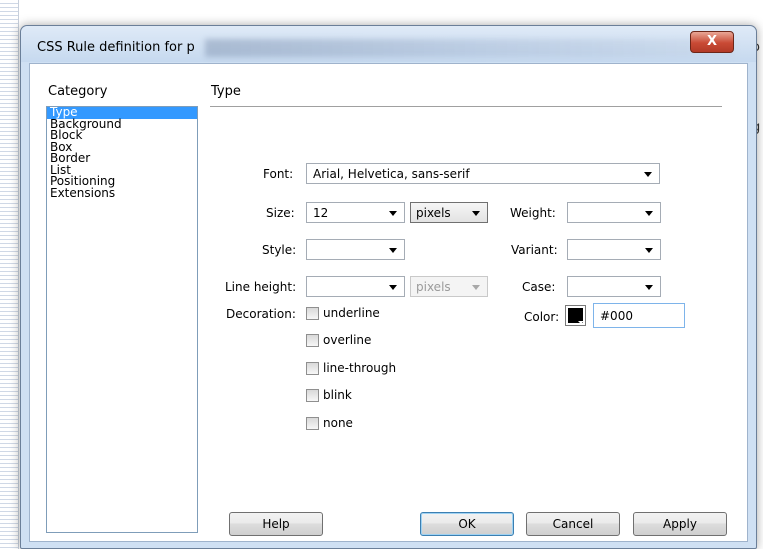  What do you see at coordinates (116, 47) in the screenshot?
I see `dialog-title: CSS Rule definition for p` at bounding box center [116, 47].